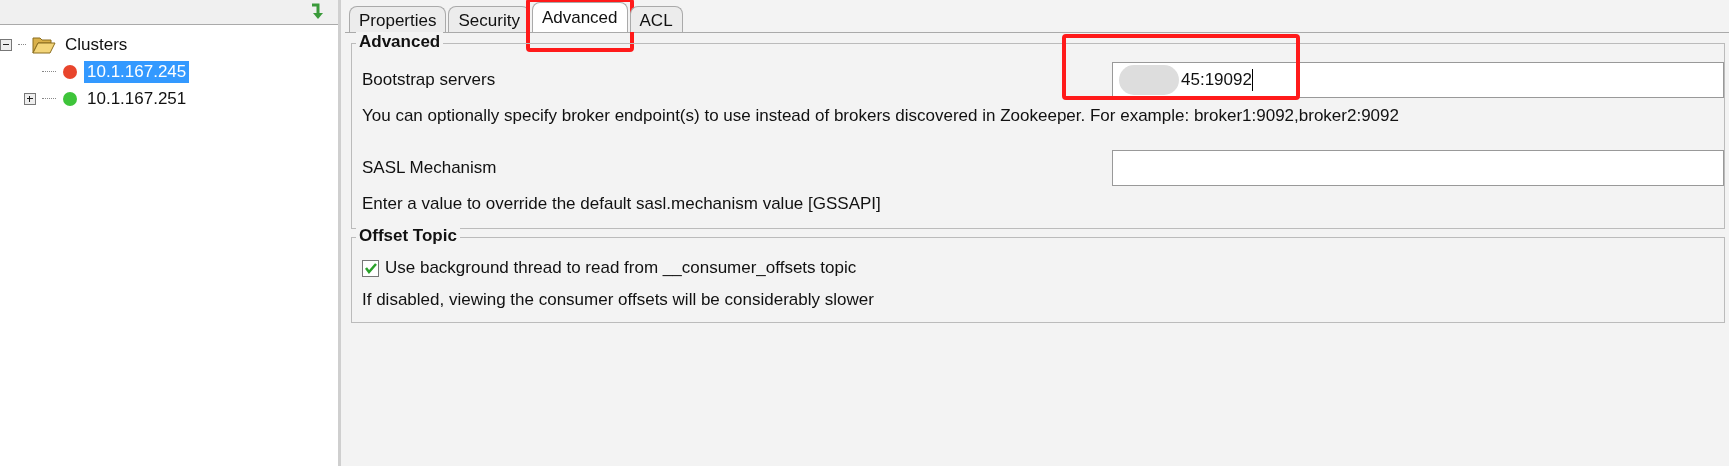 The width and height of the screenshot is (1729, 466). What do you see at coordinates (429, 80) in the screenshot?
I see `field-label: Bootstrap servers` at bounding box center [429, 80].